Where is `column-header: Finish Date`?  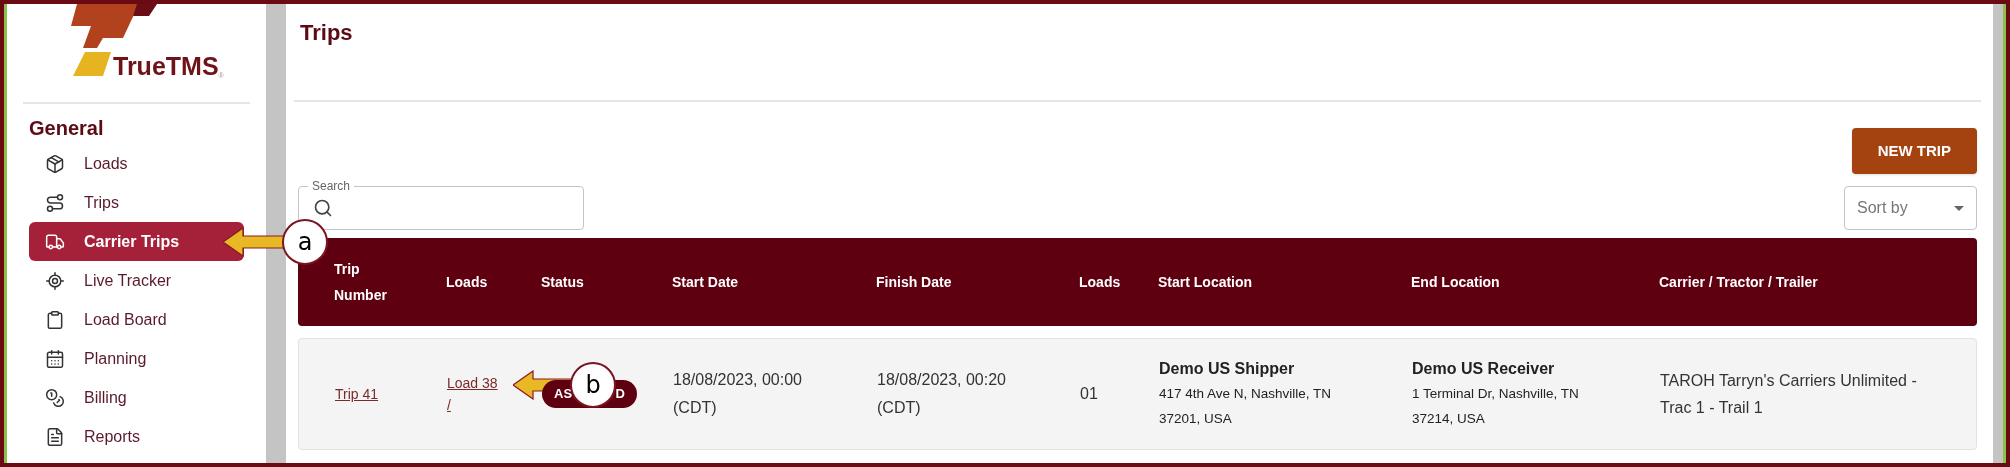
column-header: Finish Date is located at coordinates (914, 282).